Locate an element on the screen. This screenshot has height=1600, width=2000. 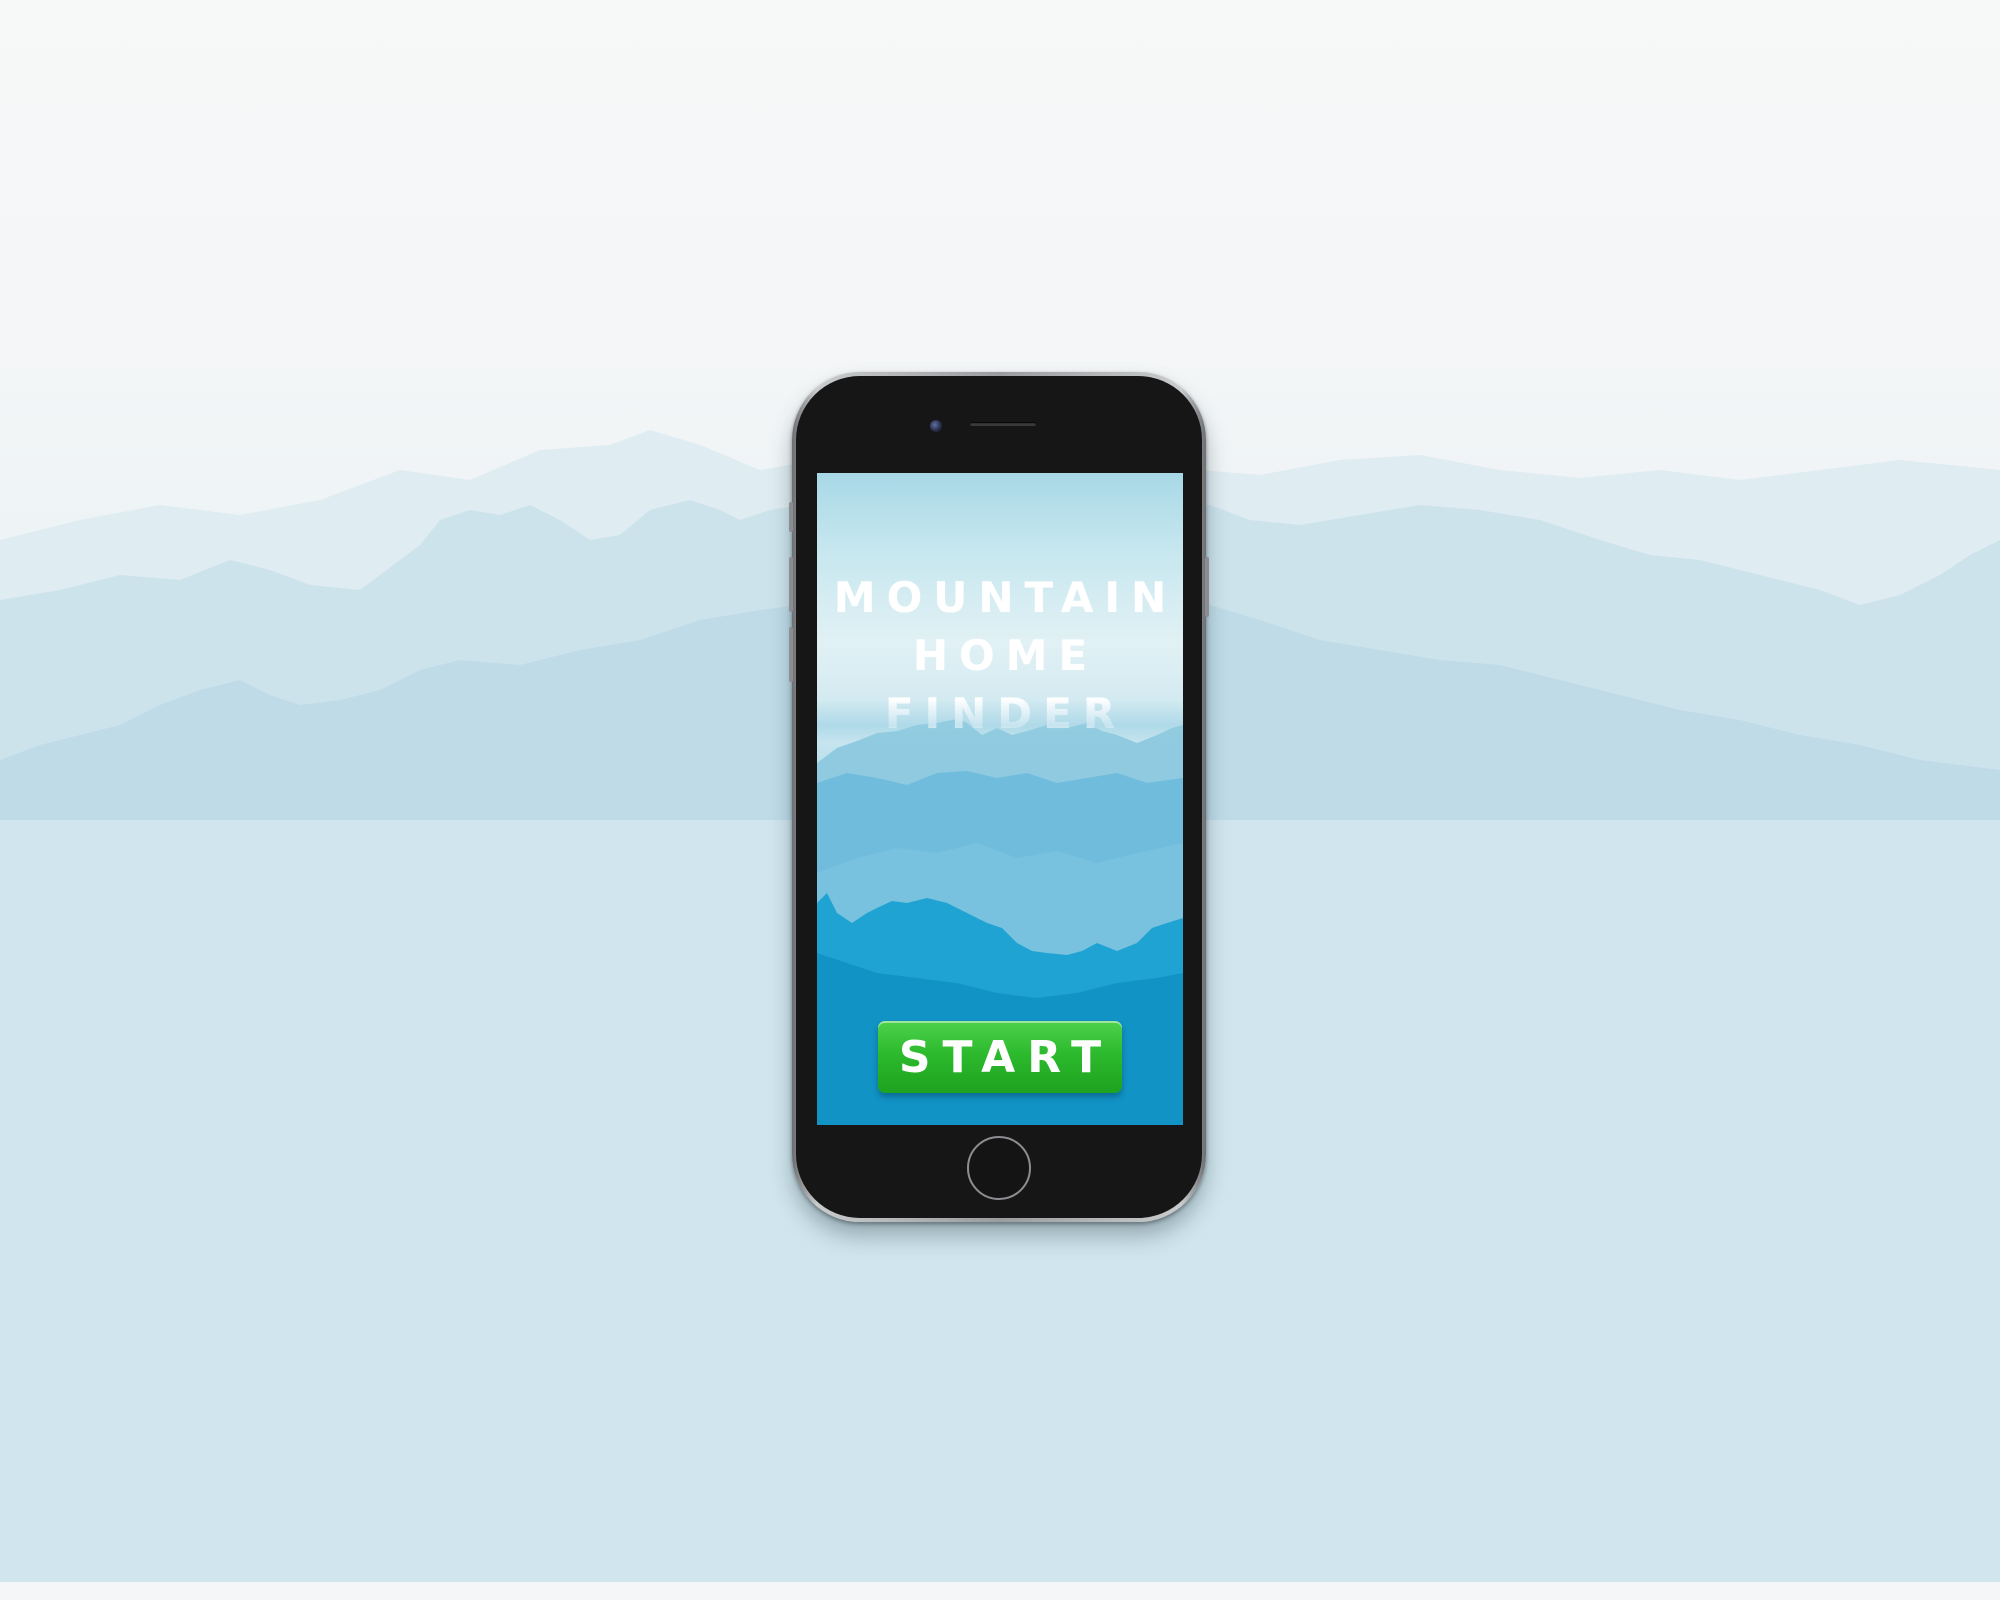
earpiece-speaker-icon is located at coordinates (1003, 424).